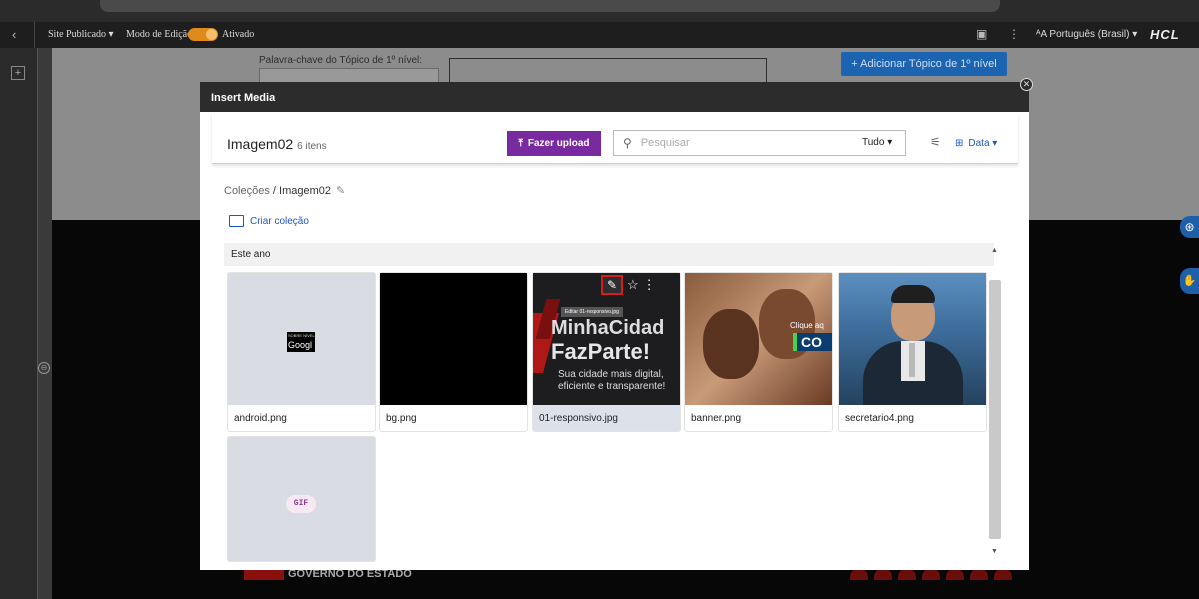 This screenshot has width=1199, height=599. What do you see at coordinates (251, 254) in the screenshot?
I see `group-header-label: Este ano` at bounding box center [251, 254].